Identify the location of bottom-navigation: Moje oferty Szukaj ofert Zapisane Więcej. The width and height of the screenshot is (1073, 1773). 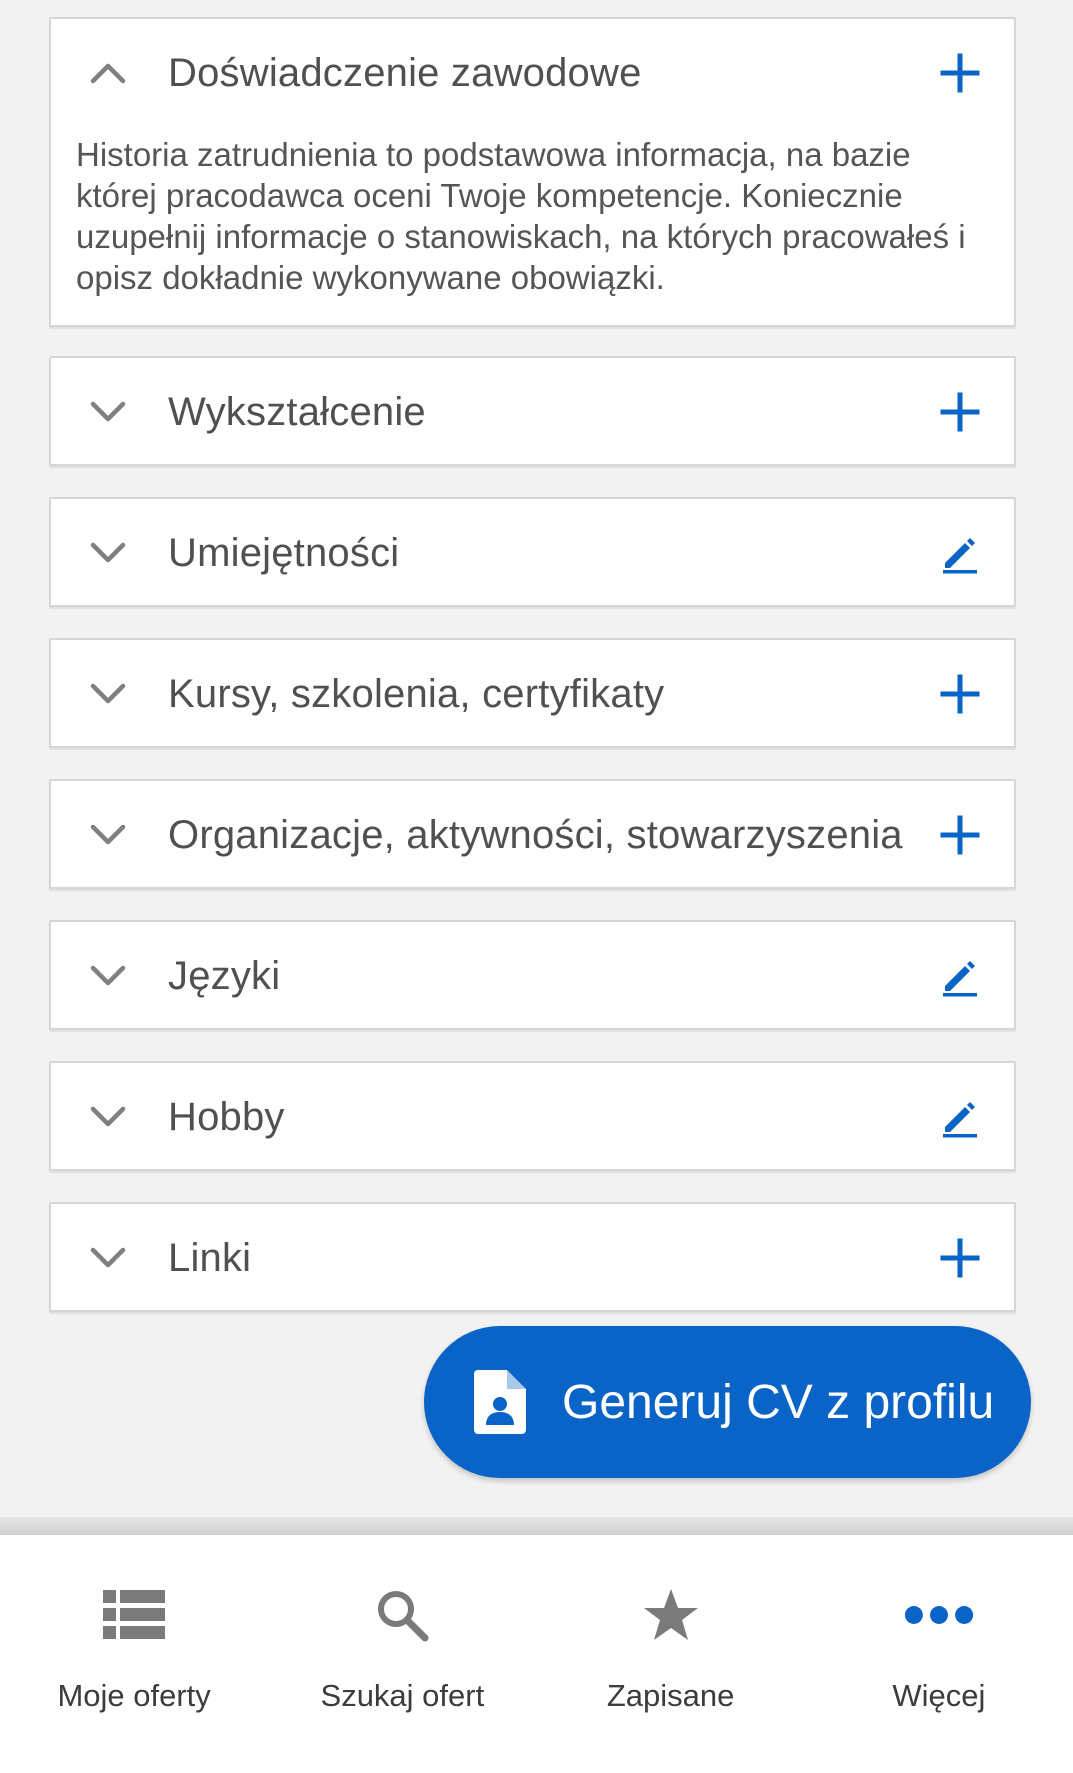
(536, 1654).